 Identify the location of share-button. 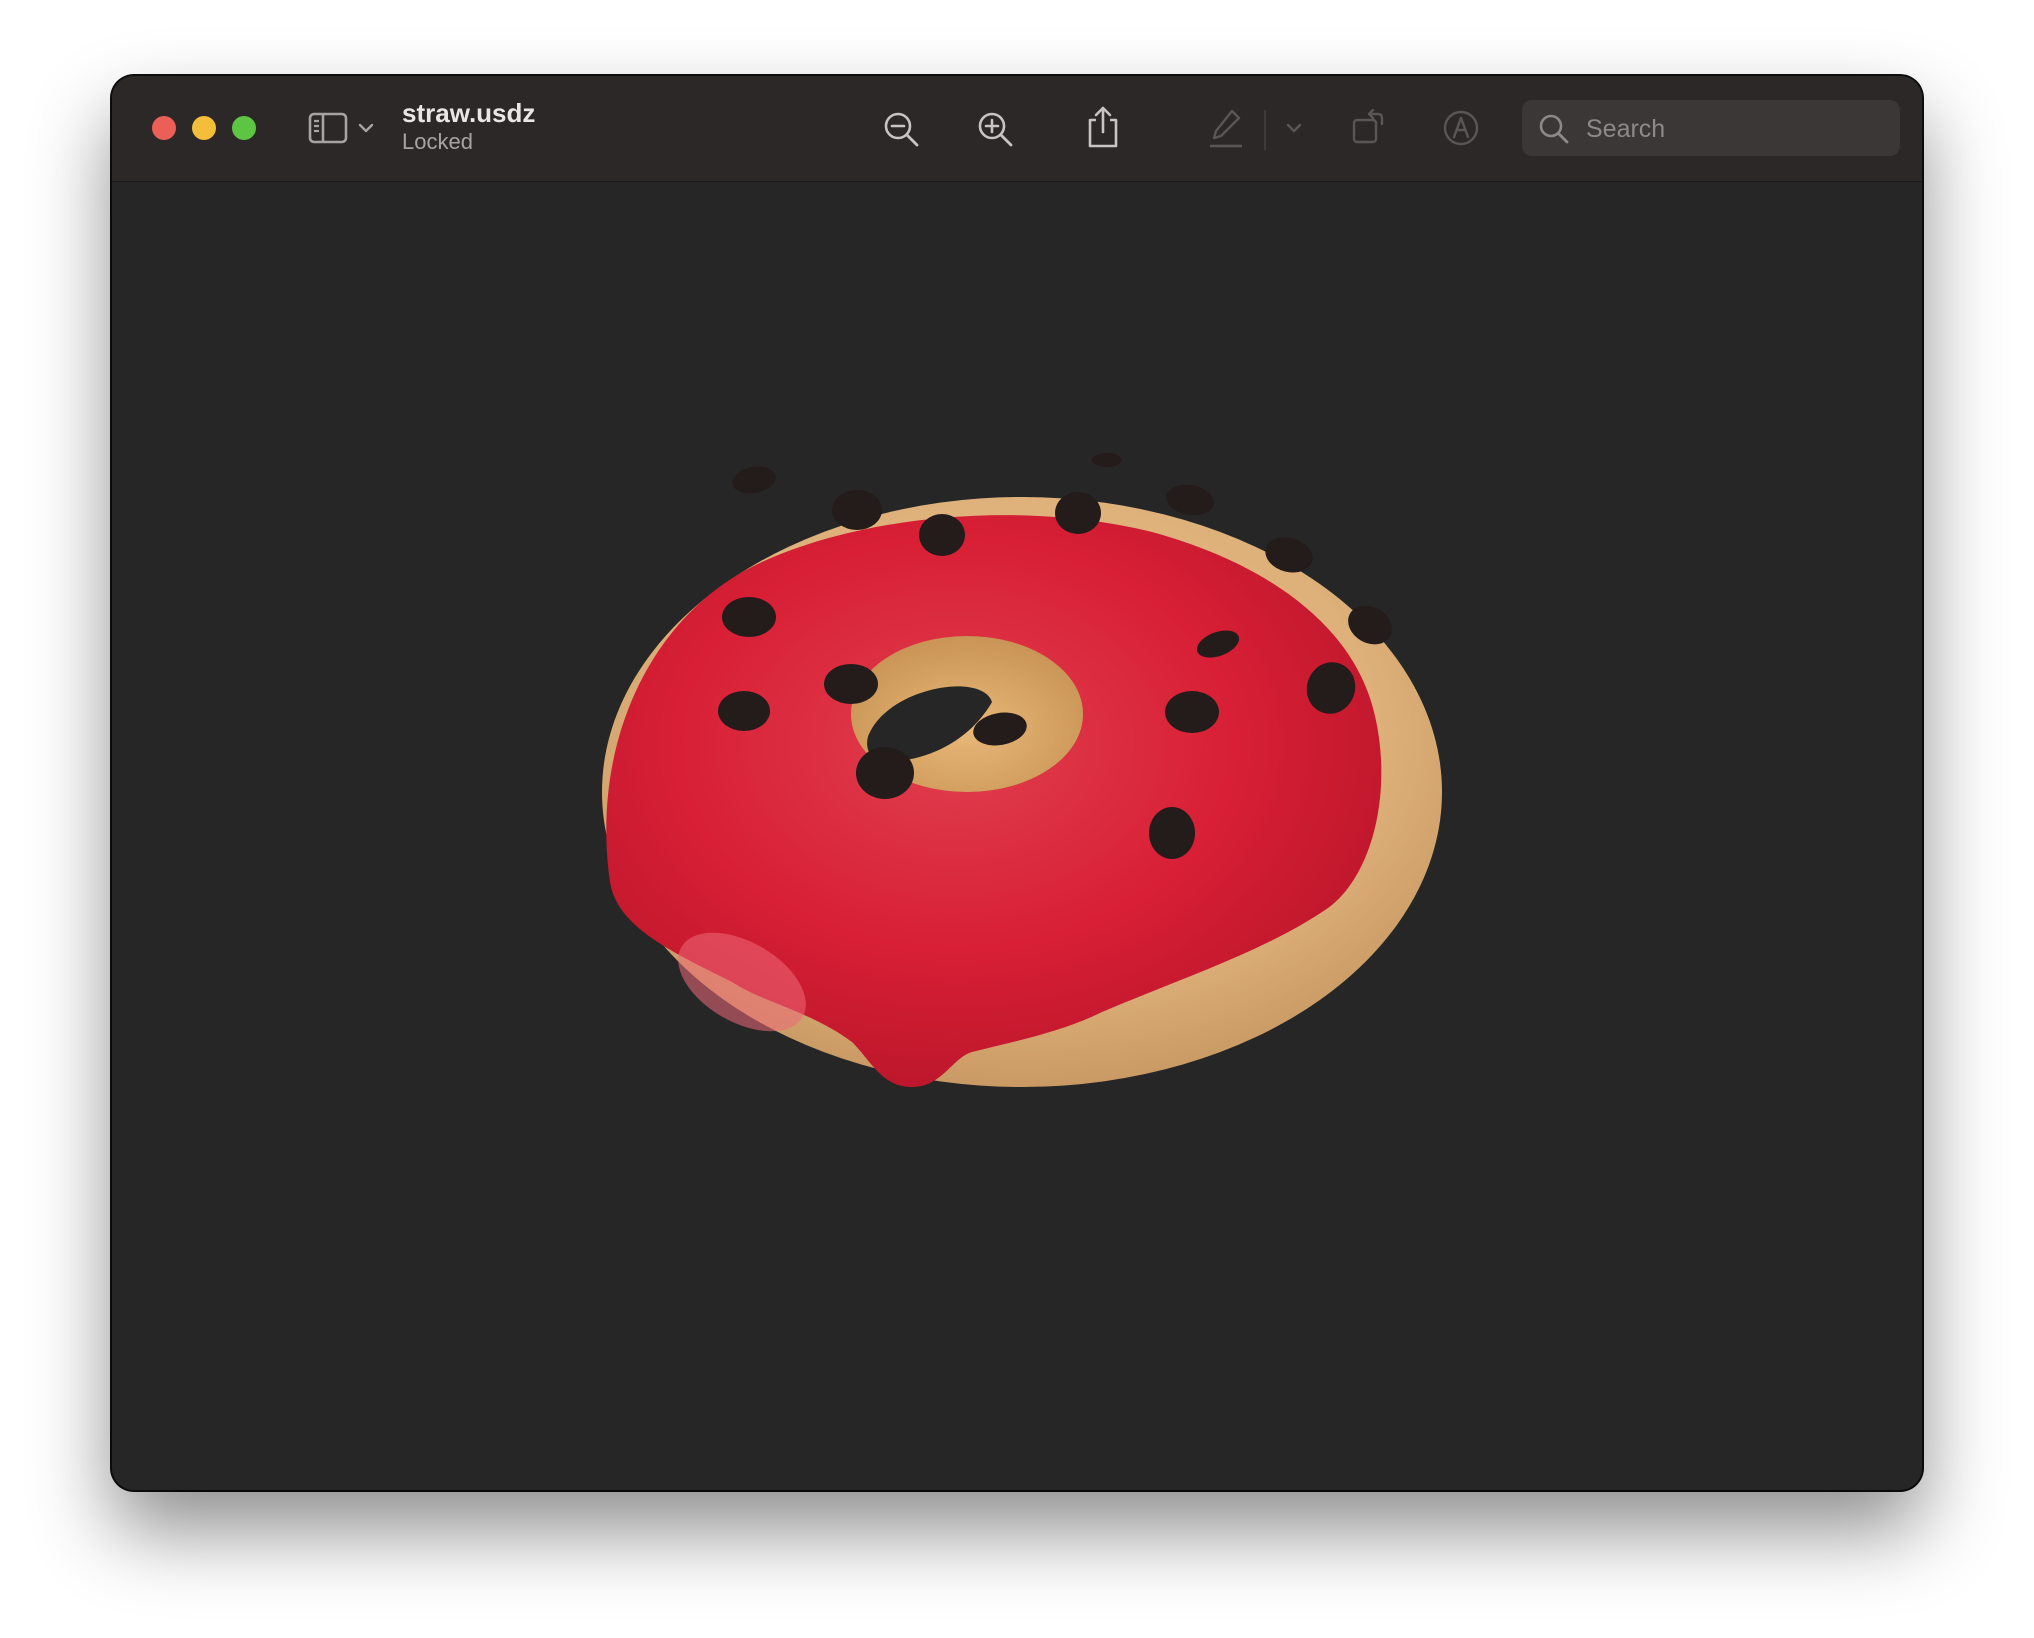
(1103, 127).